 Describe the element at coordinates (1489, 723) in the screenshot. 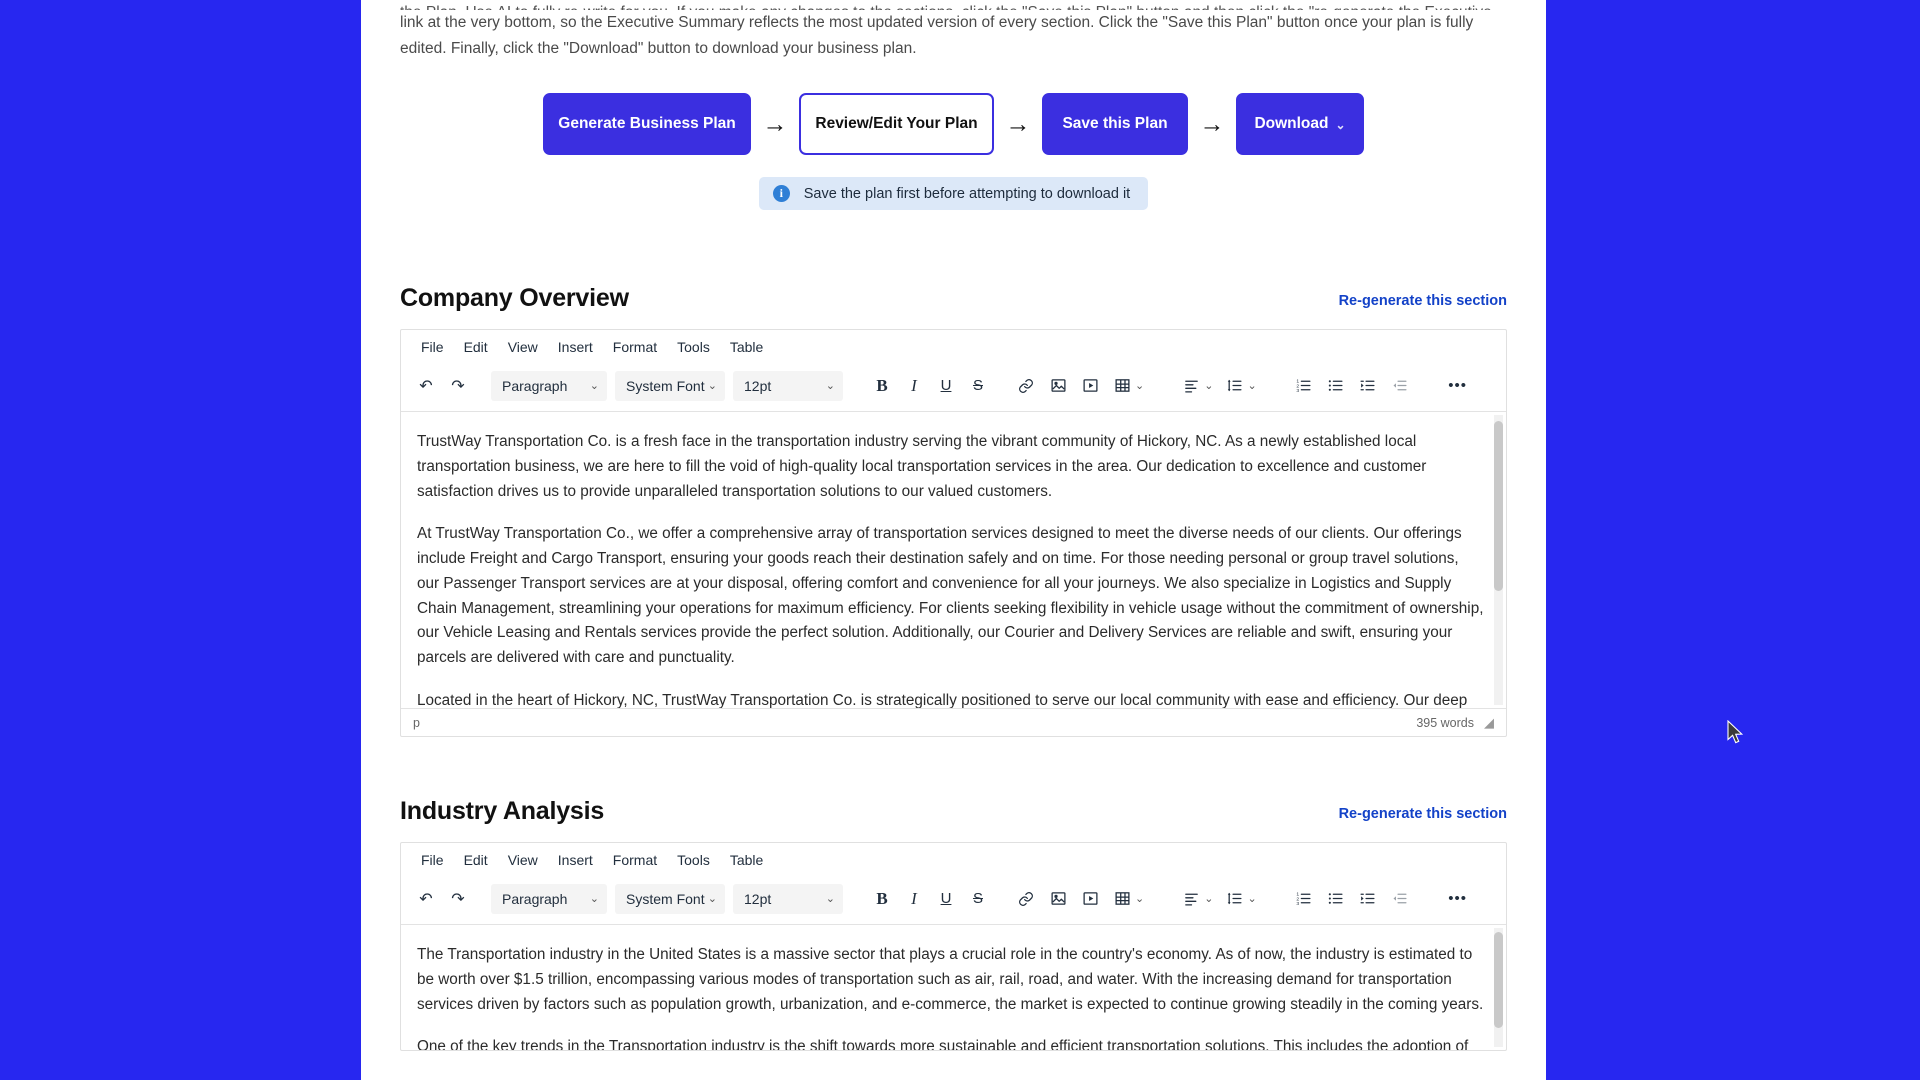

I see `resize-handle-icon: ◢` at that location.